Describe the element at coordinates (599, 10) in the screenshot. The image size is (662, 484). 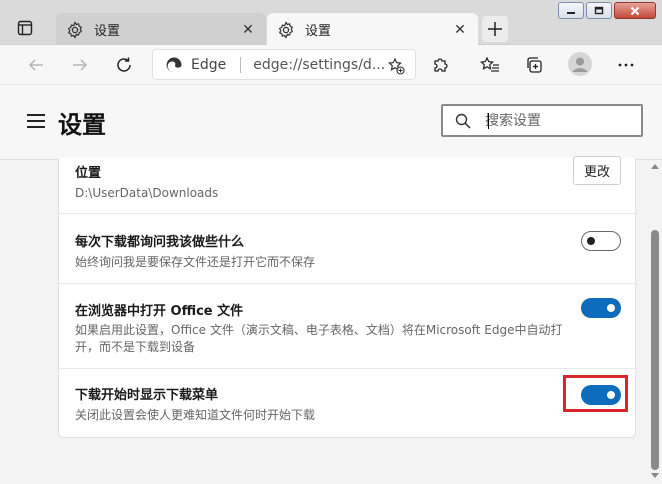
I see `maximize-button` at that location.